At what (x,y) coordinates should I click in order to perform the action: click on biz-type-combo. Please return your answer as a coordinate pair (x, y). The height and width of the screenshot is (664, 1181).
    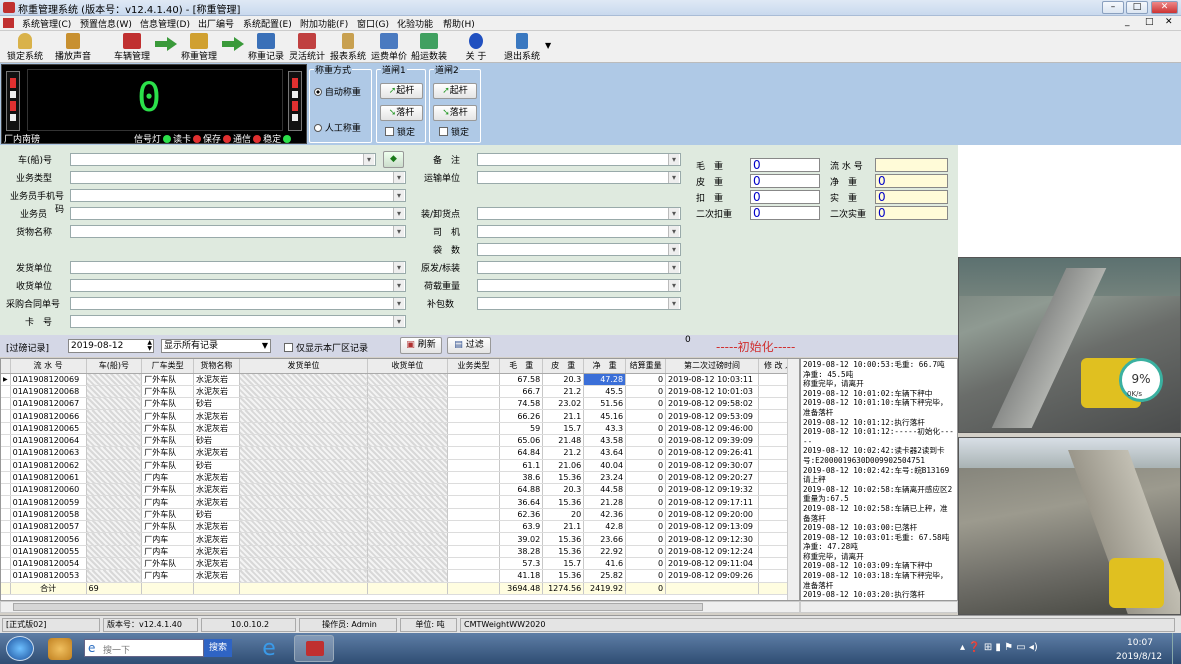
    Looking at the image, I should click on (238, 177).